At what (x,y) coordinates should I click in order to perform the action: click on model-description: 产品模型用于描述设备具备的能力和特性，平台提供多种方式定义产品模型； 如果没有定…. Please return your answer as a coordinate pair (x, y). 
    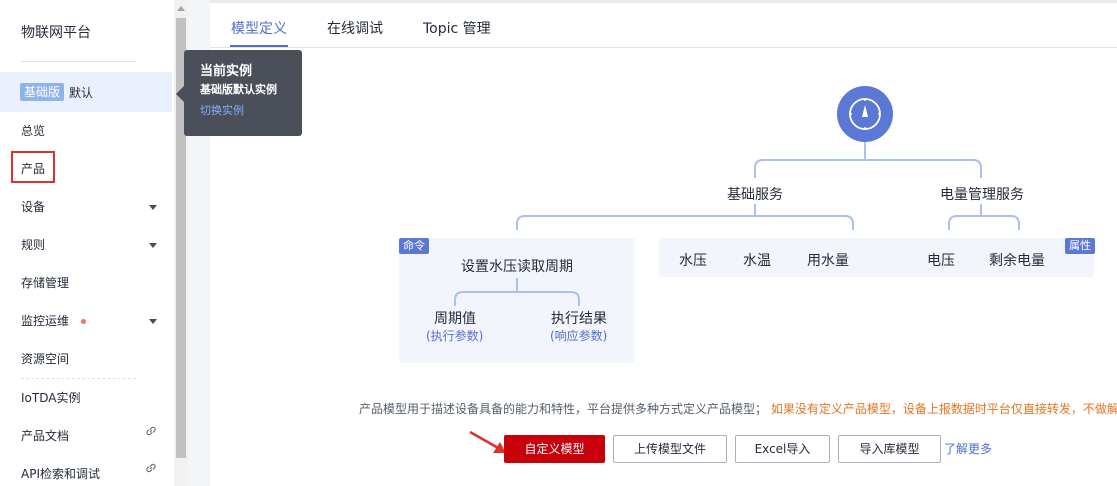
    Looking at the image, I should click on (738, 408).